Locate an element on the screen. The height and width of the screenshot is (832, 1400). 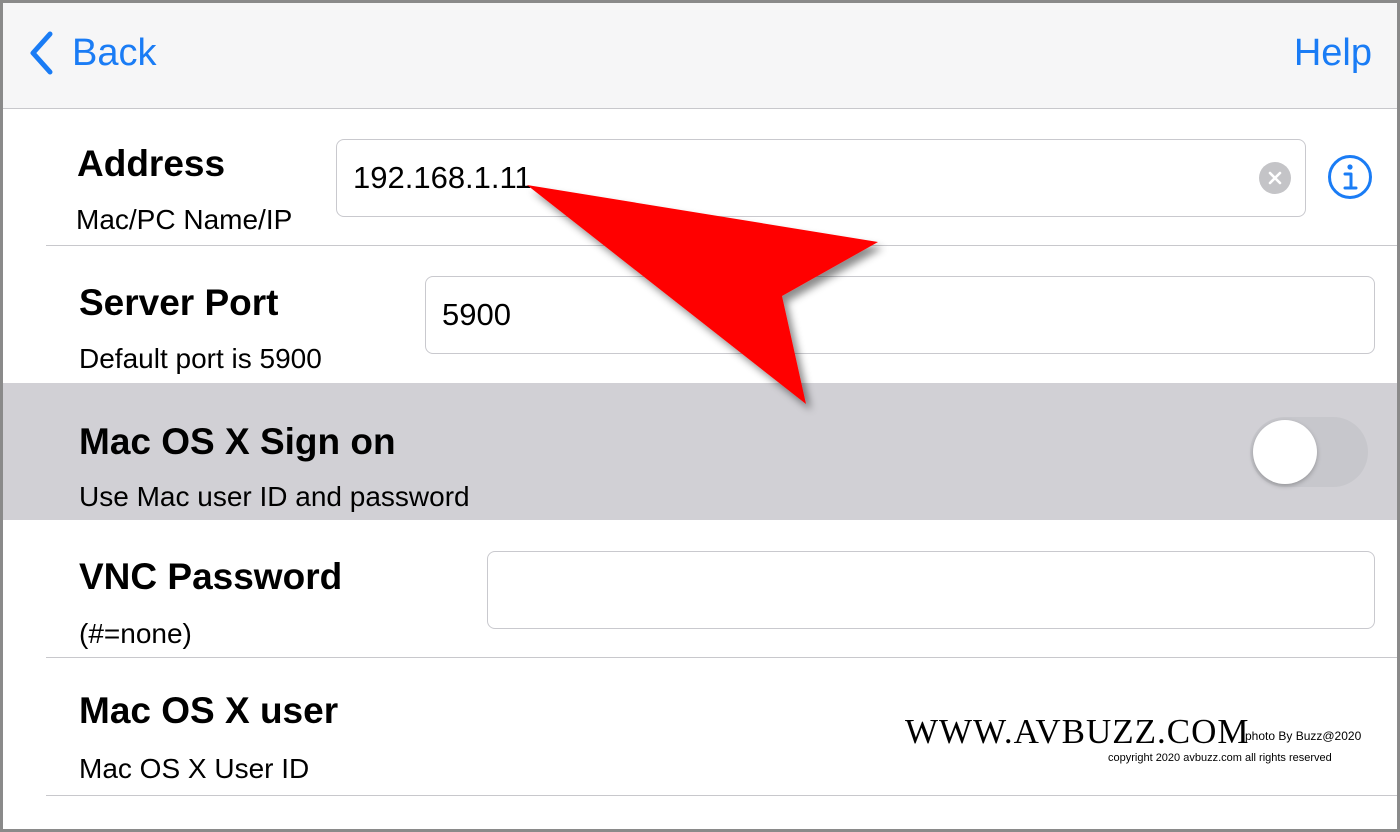
server-port-value: 5900 is located at coordinates (476, 314).